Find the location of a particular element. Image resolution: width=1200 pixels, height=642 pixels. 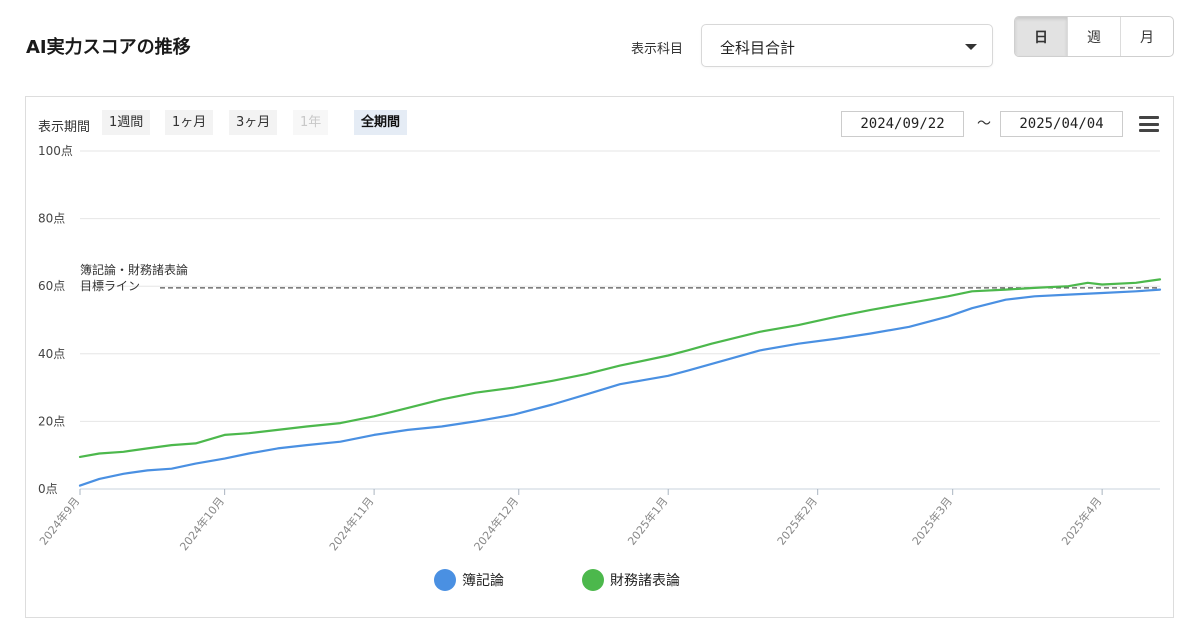

x-tick-label: 2025年3月 is located at coordinates (932, 521).